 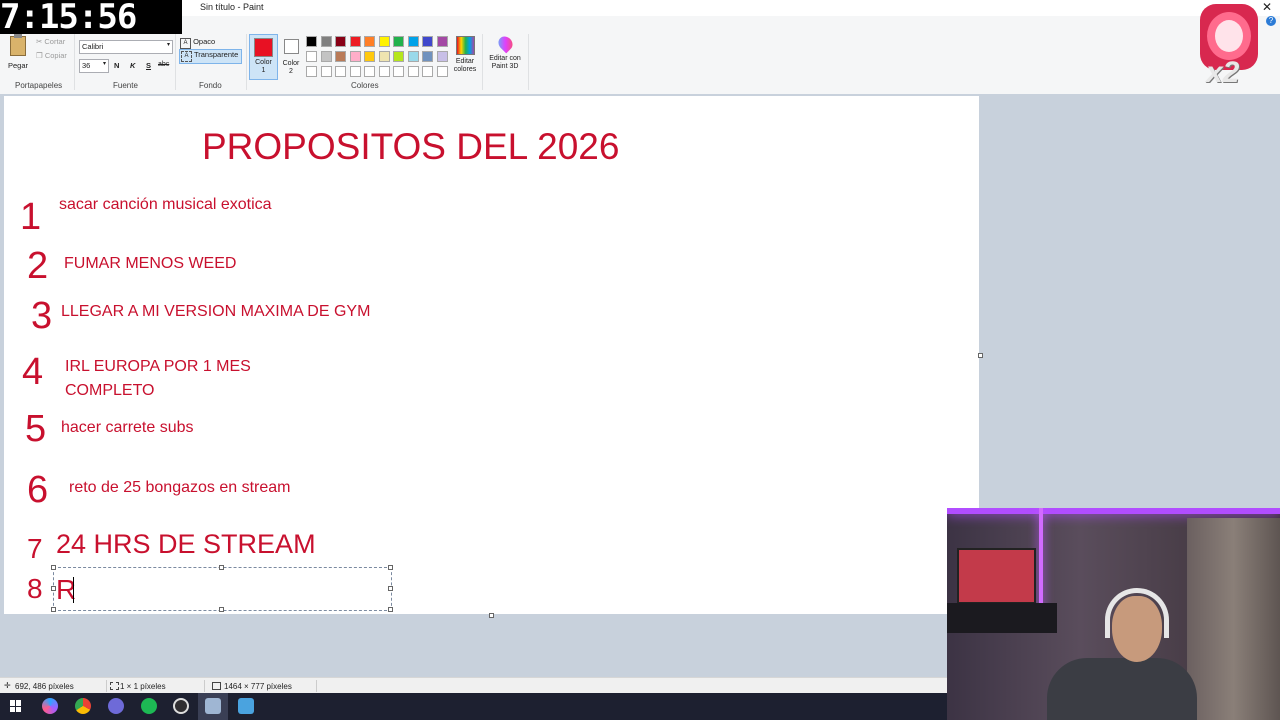 What do you see at coordinates (465, 57) in the screenshot?
I see `edit-colors-button: Editar colores` at bounding box center [465, 57].